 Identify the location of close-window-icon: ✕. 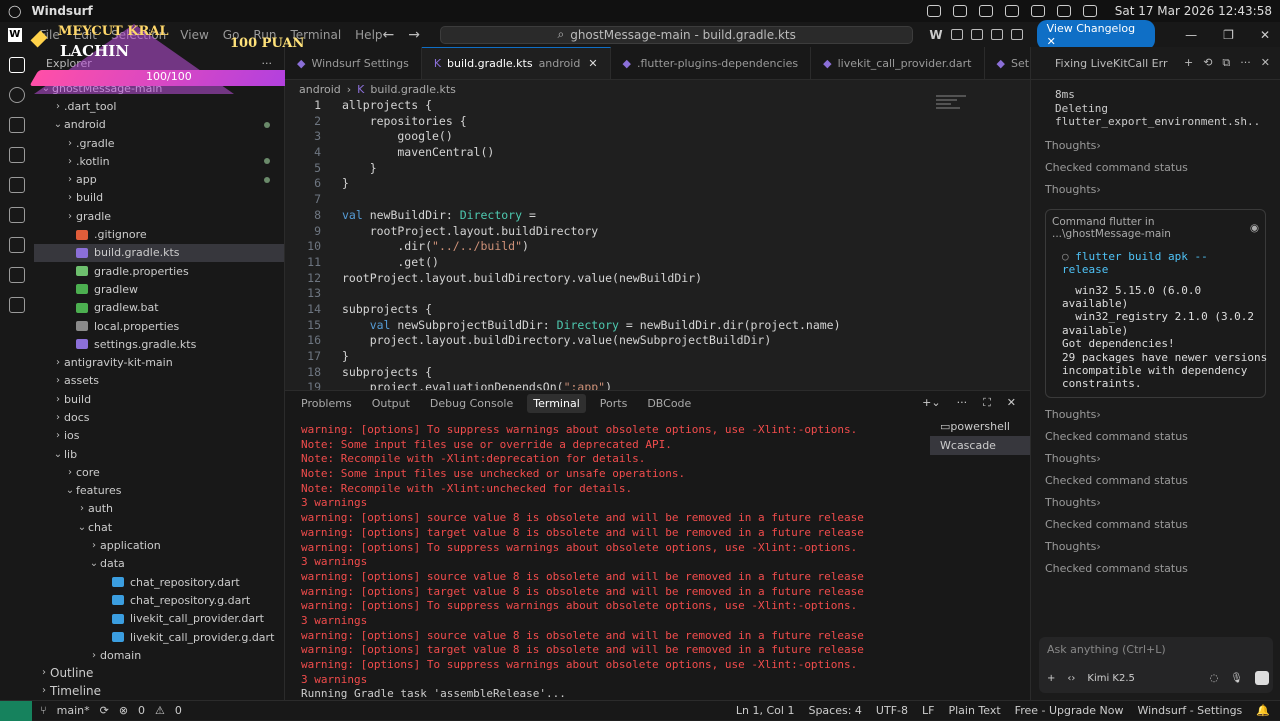
(1265, 35).